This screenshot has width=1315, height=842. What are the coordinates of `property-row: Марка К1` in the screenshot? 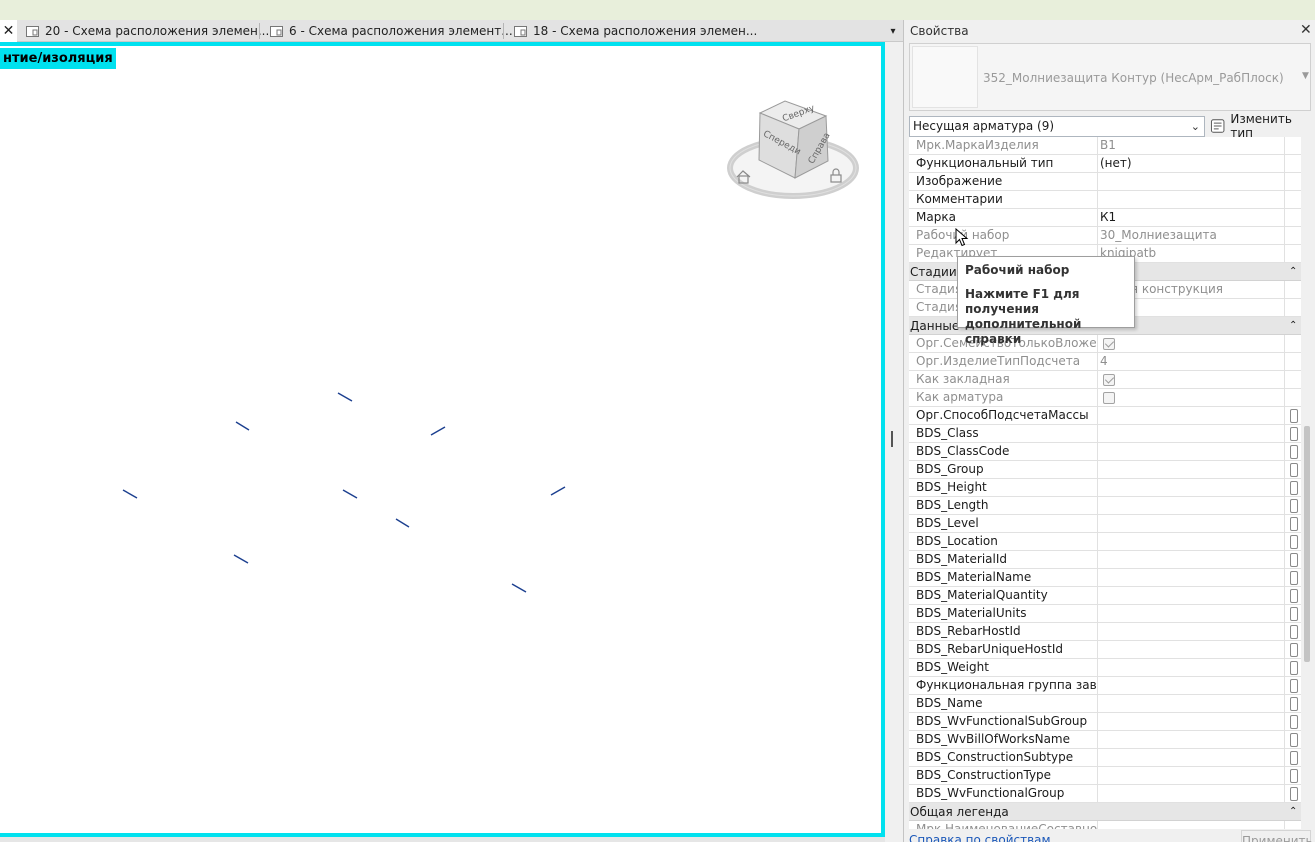 It's located at (1105, 218).